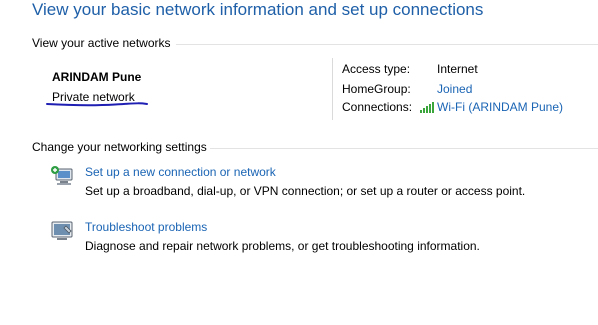 Image resolution: width=598 pixels, height=325 pixels. Describe the element at coordinates (457, 69) in the screenshot. I see `access-type-value: Internet` at that location.